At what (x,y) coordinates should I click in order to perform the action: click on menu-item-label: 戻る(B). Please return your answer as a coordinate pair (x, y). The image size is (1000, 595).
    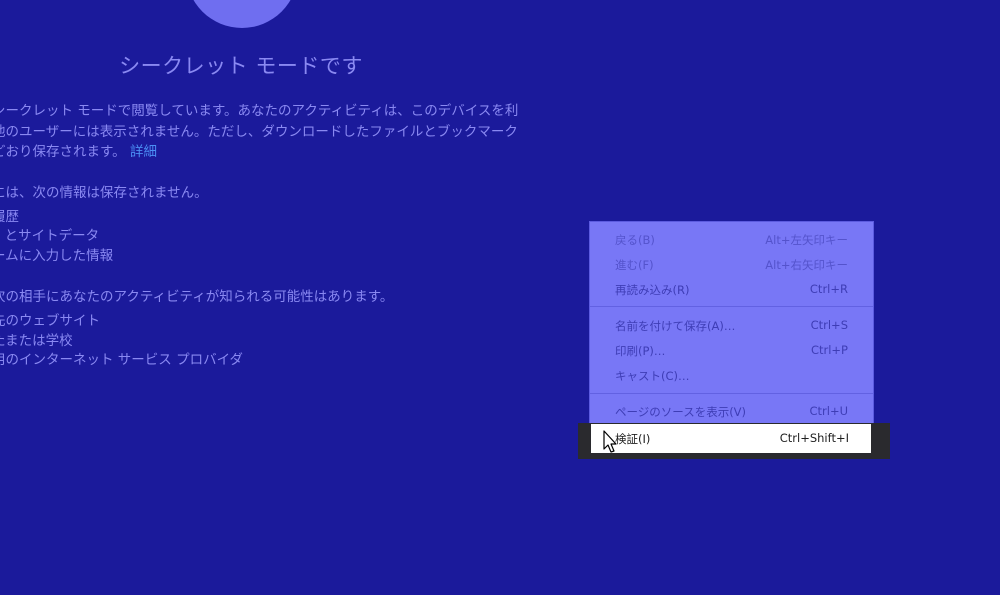
    Looking at the image, I should click on (635, 240).